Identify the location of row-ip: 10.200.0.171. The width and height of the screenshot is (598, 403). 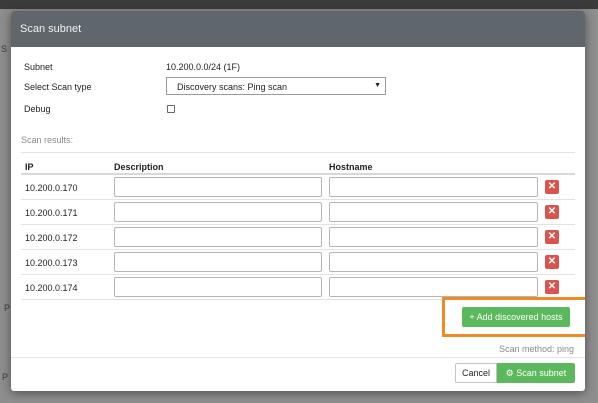
(51, 213).